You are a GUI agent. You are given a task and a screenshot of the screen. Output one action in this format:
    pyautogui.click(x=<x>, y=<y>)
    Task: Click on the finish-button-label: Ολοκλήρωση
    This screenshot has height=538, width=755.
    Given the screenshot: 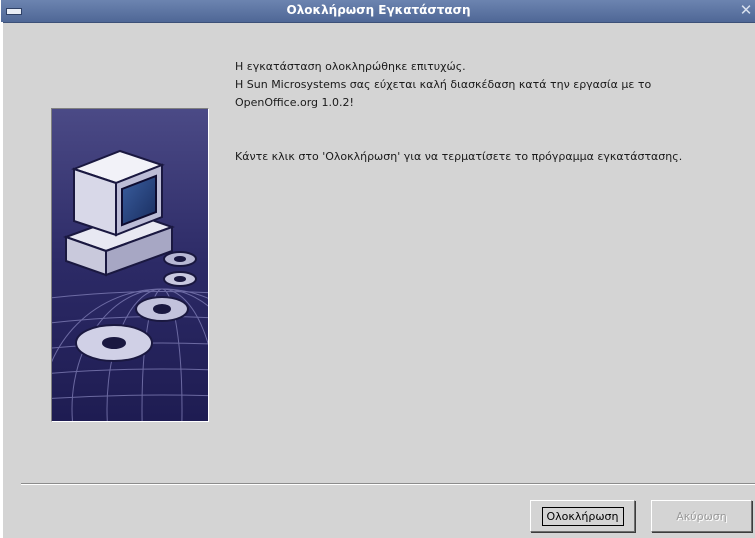 What is the action you would take?
    pyautogui.click(x=582, y=516)
    